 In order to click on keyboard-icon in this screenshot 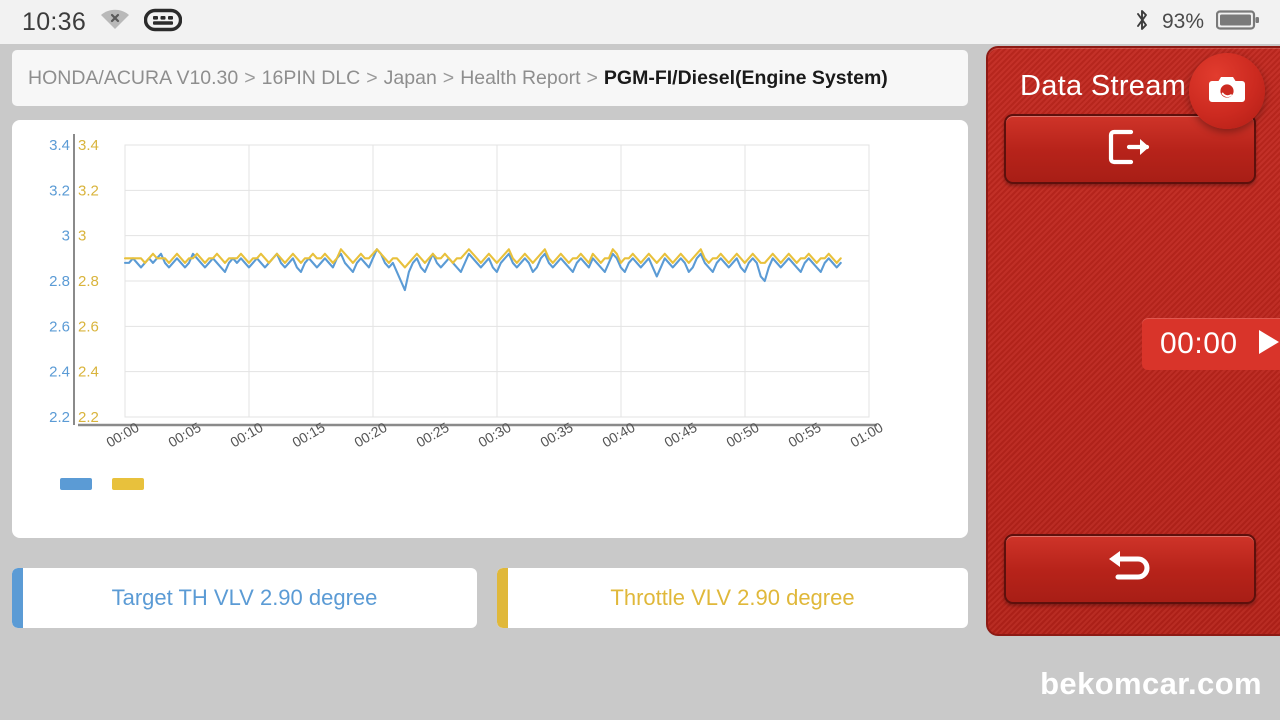, I will do `click(163, 22)`.